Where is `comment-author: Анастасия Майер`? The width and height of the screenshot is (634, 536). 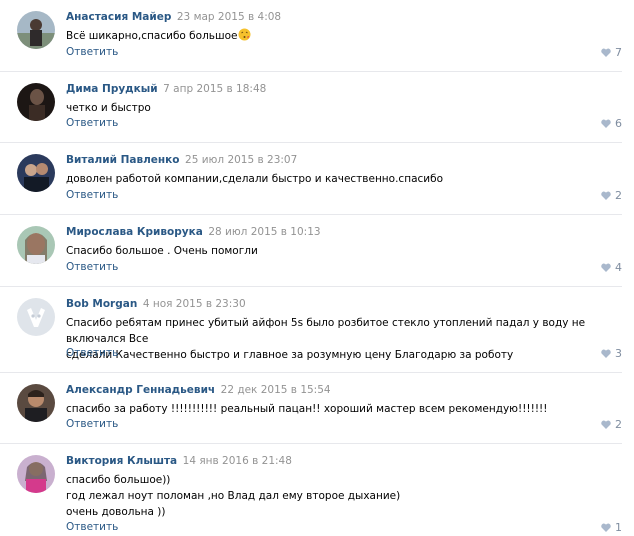 comment-author: Анастасия Майер is located at coordinates (118, 17).